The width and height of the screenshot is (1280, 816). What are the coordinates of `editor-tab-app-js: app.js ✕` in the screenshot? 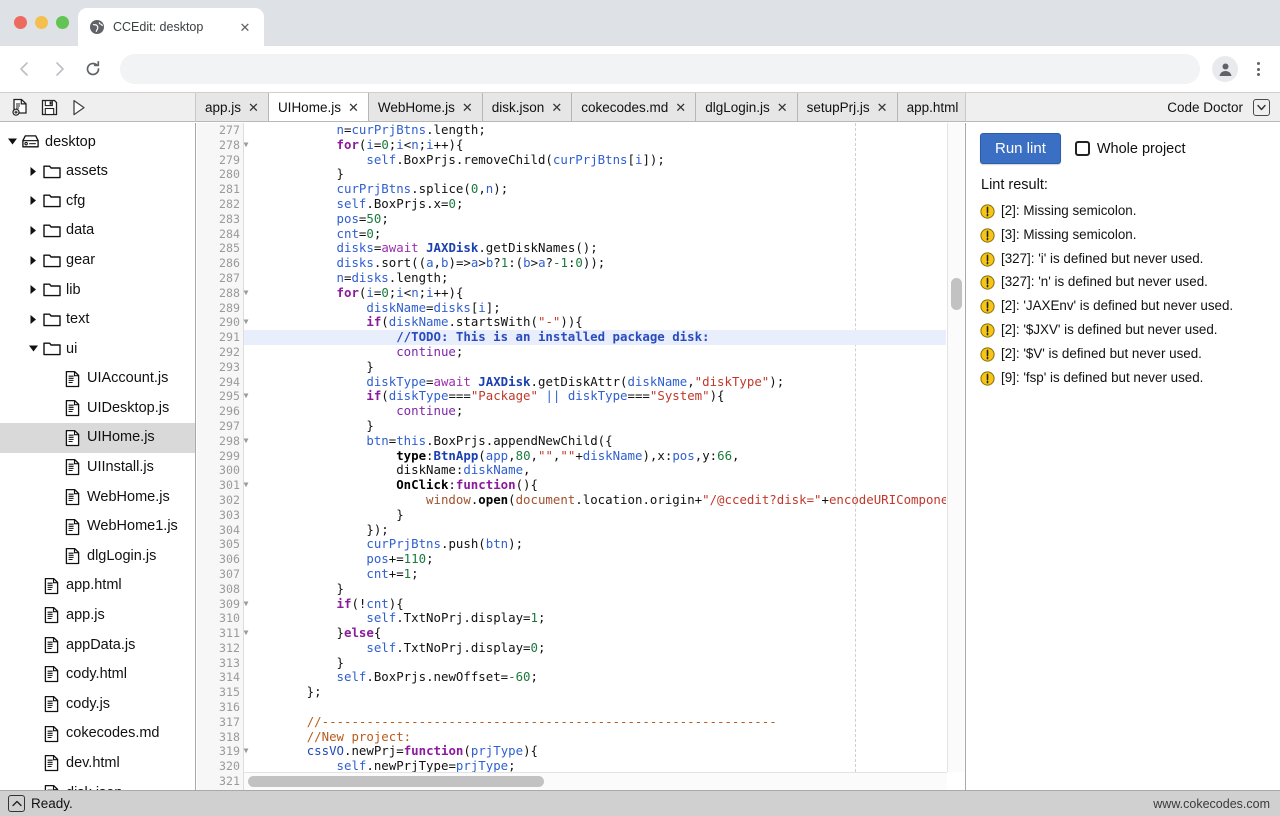 It's located at (232, 107).